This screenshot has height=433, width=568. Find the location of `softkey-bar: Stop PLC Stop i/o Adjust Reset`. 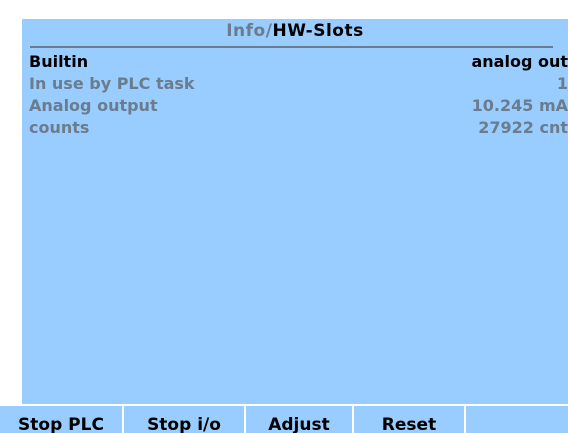

softkey-bar: Stop PLC Stop i/o Adjust Reset is located at coordinates (284, 418).